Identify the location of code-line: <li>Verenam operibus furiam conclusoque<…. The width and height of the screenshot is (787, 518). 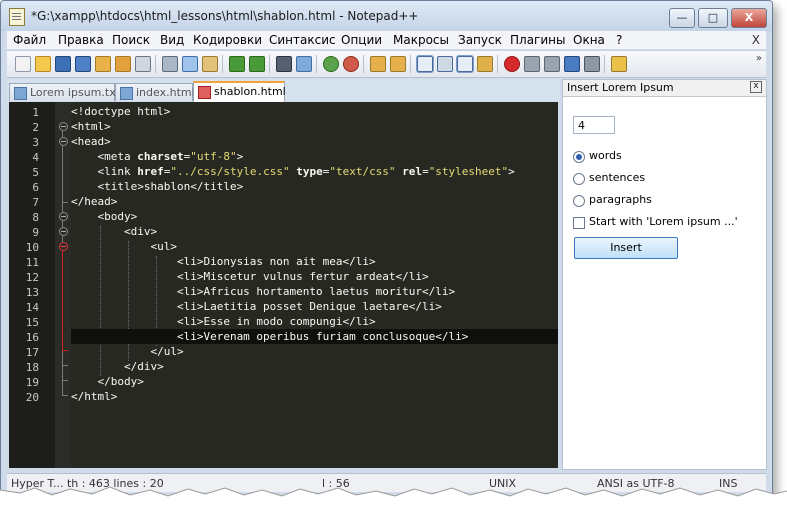
(314, 336).